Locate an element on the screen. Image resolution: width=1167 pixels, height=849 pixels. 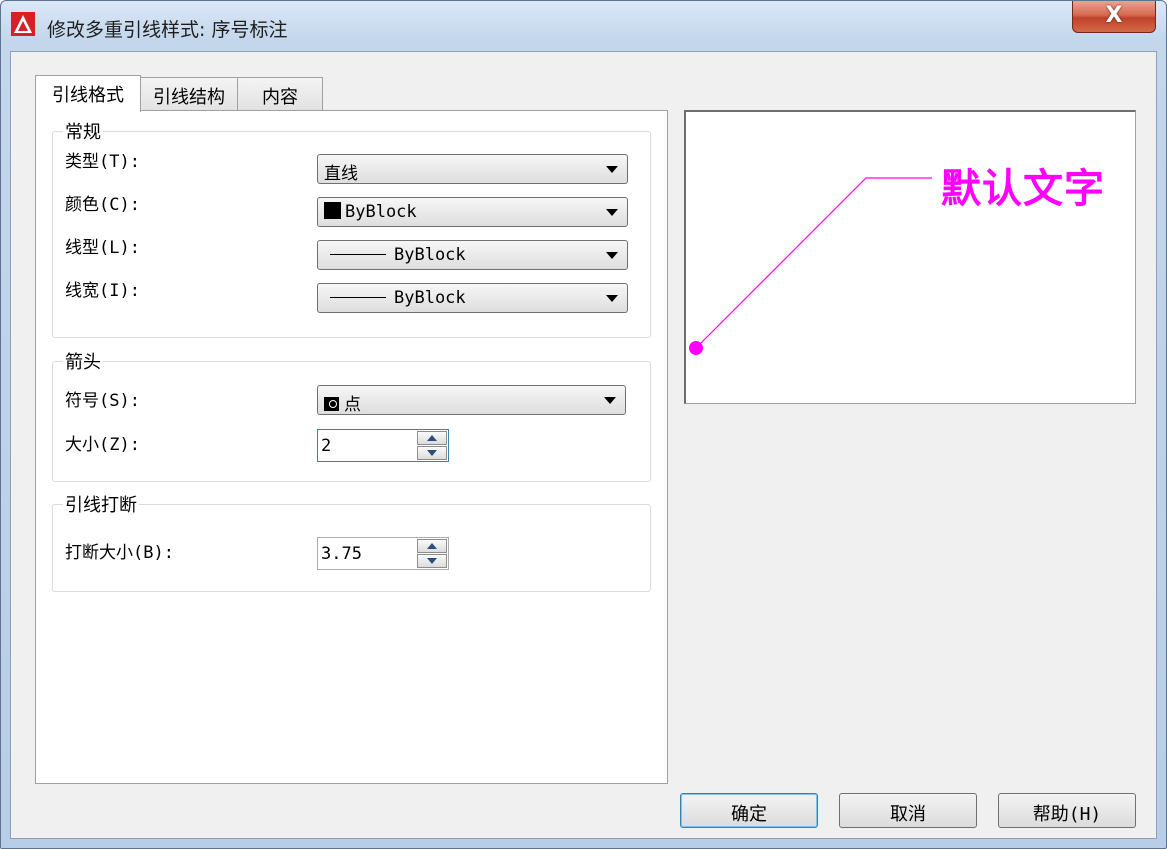
arrowhead-group-title: 箭头 is located at coordinates (83, 361).